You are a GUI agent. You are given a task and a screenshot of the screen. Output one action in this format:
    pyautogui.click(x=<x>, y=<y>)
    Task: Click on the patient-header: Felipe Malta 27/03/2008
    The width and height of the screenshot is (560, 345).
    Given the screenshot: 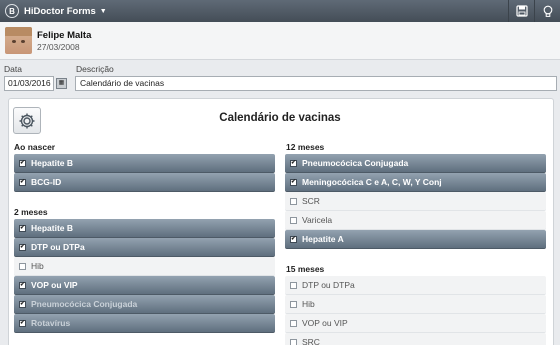 What is the action you would take?
    pyautogui.click(x=280, y=41)
    